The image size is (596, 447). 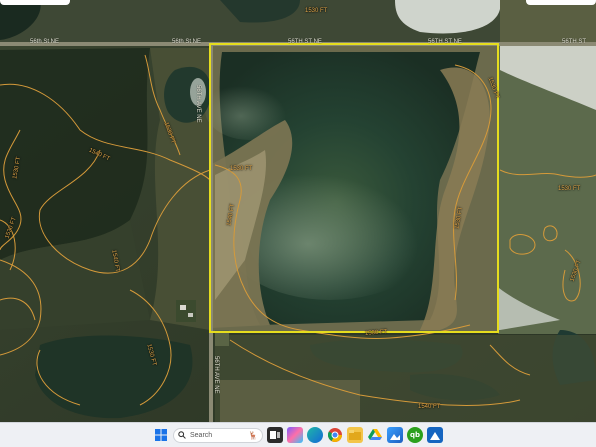 What do you see at coordinates (355, 435) in the screenshot?
I see `file-explorer-icon` at bounding box center [355, 435].